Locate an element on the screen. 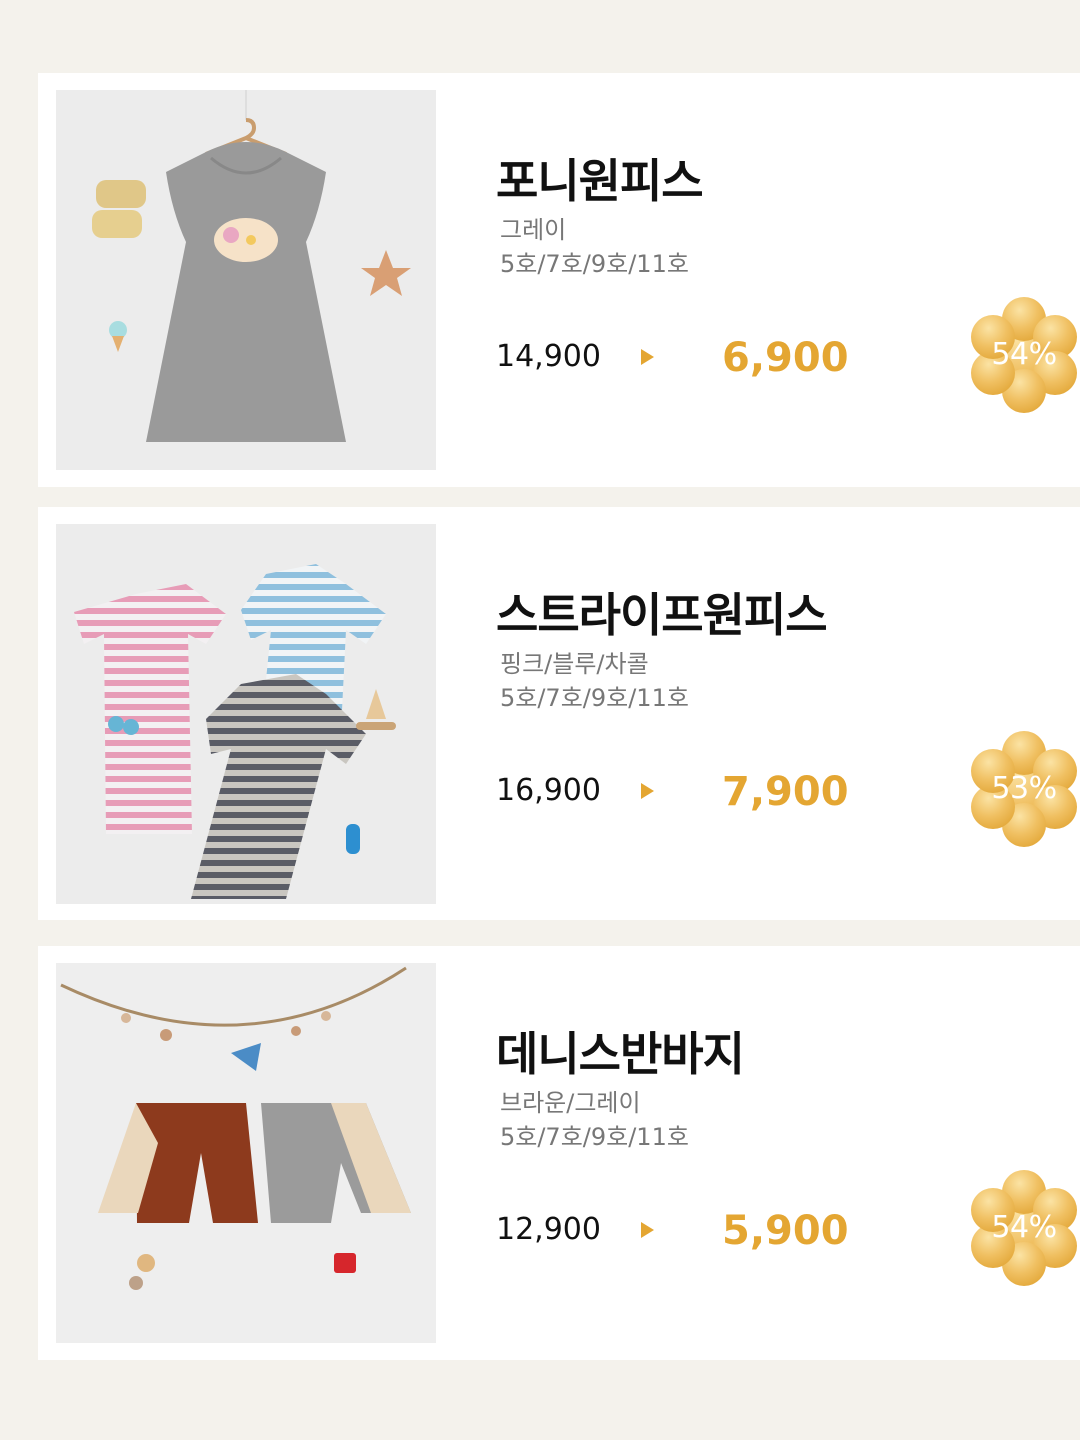 This screenshot has width=1080, height=1440. product-image-shorts is located at coordinates (246, 1153).